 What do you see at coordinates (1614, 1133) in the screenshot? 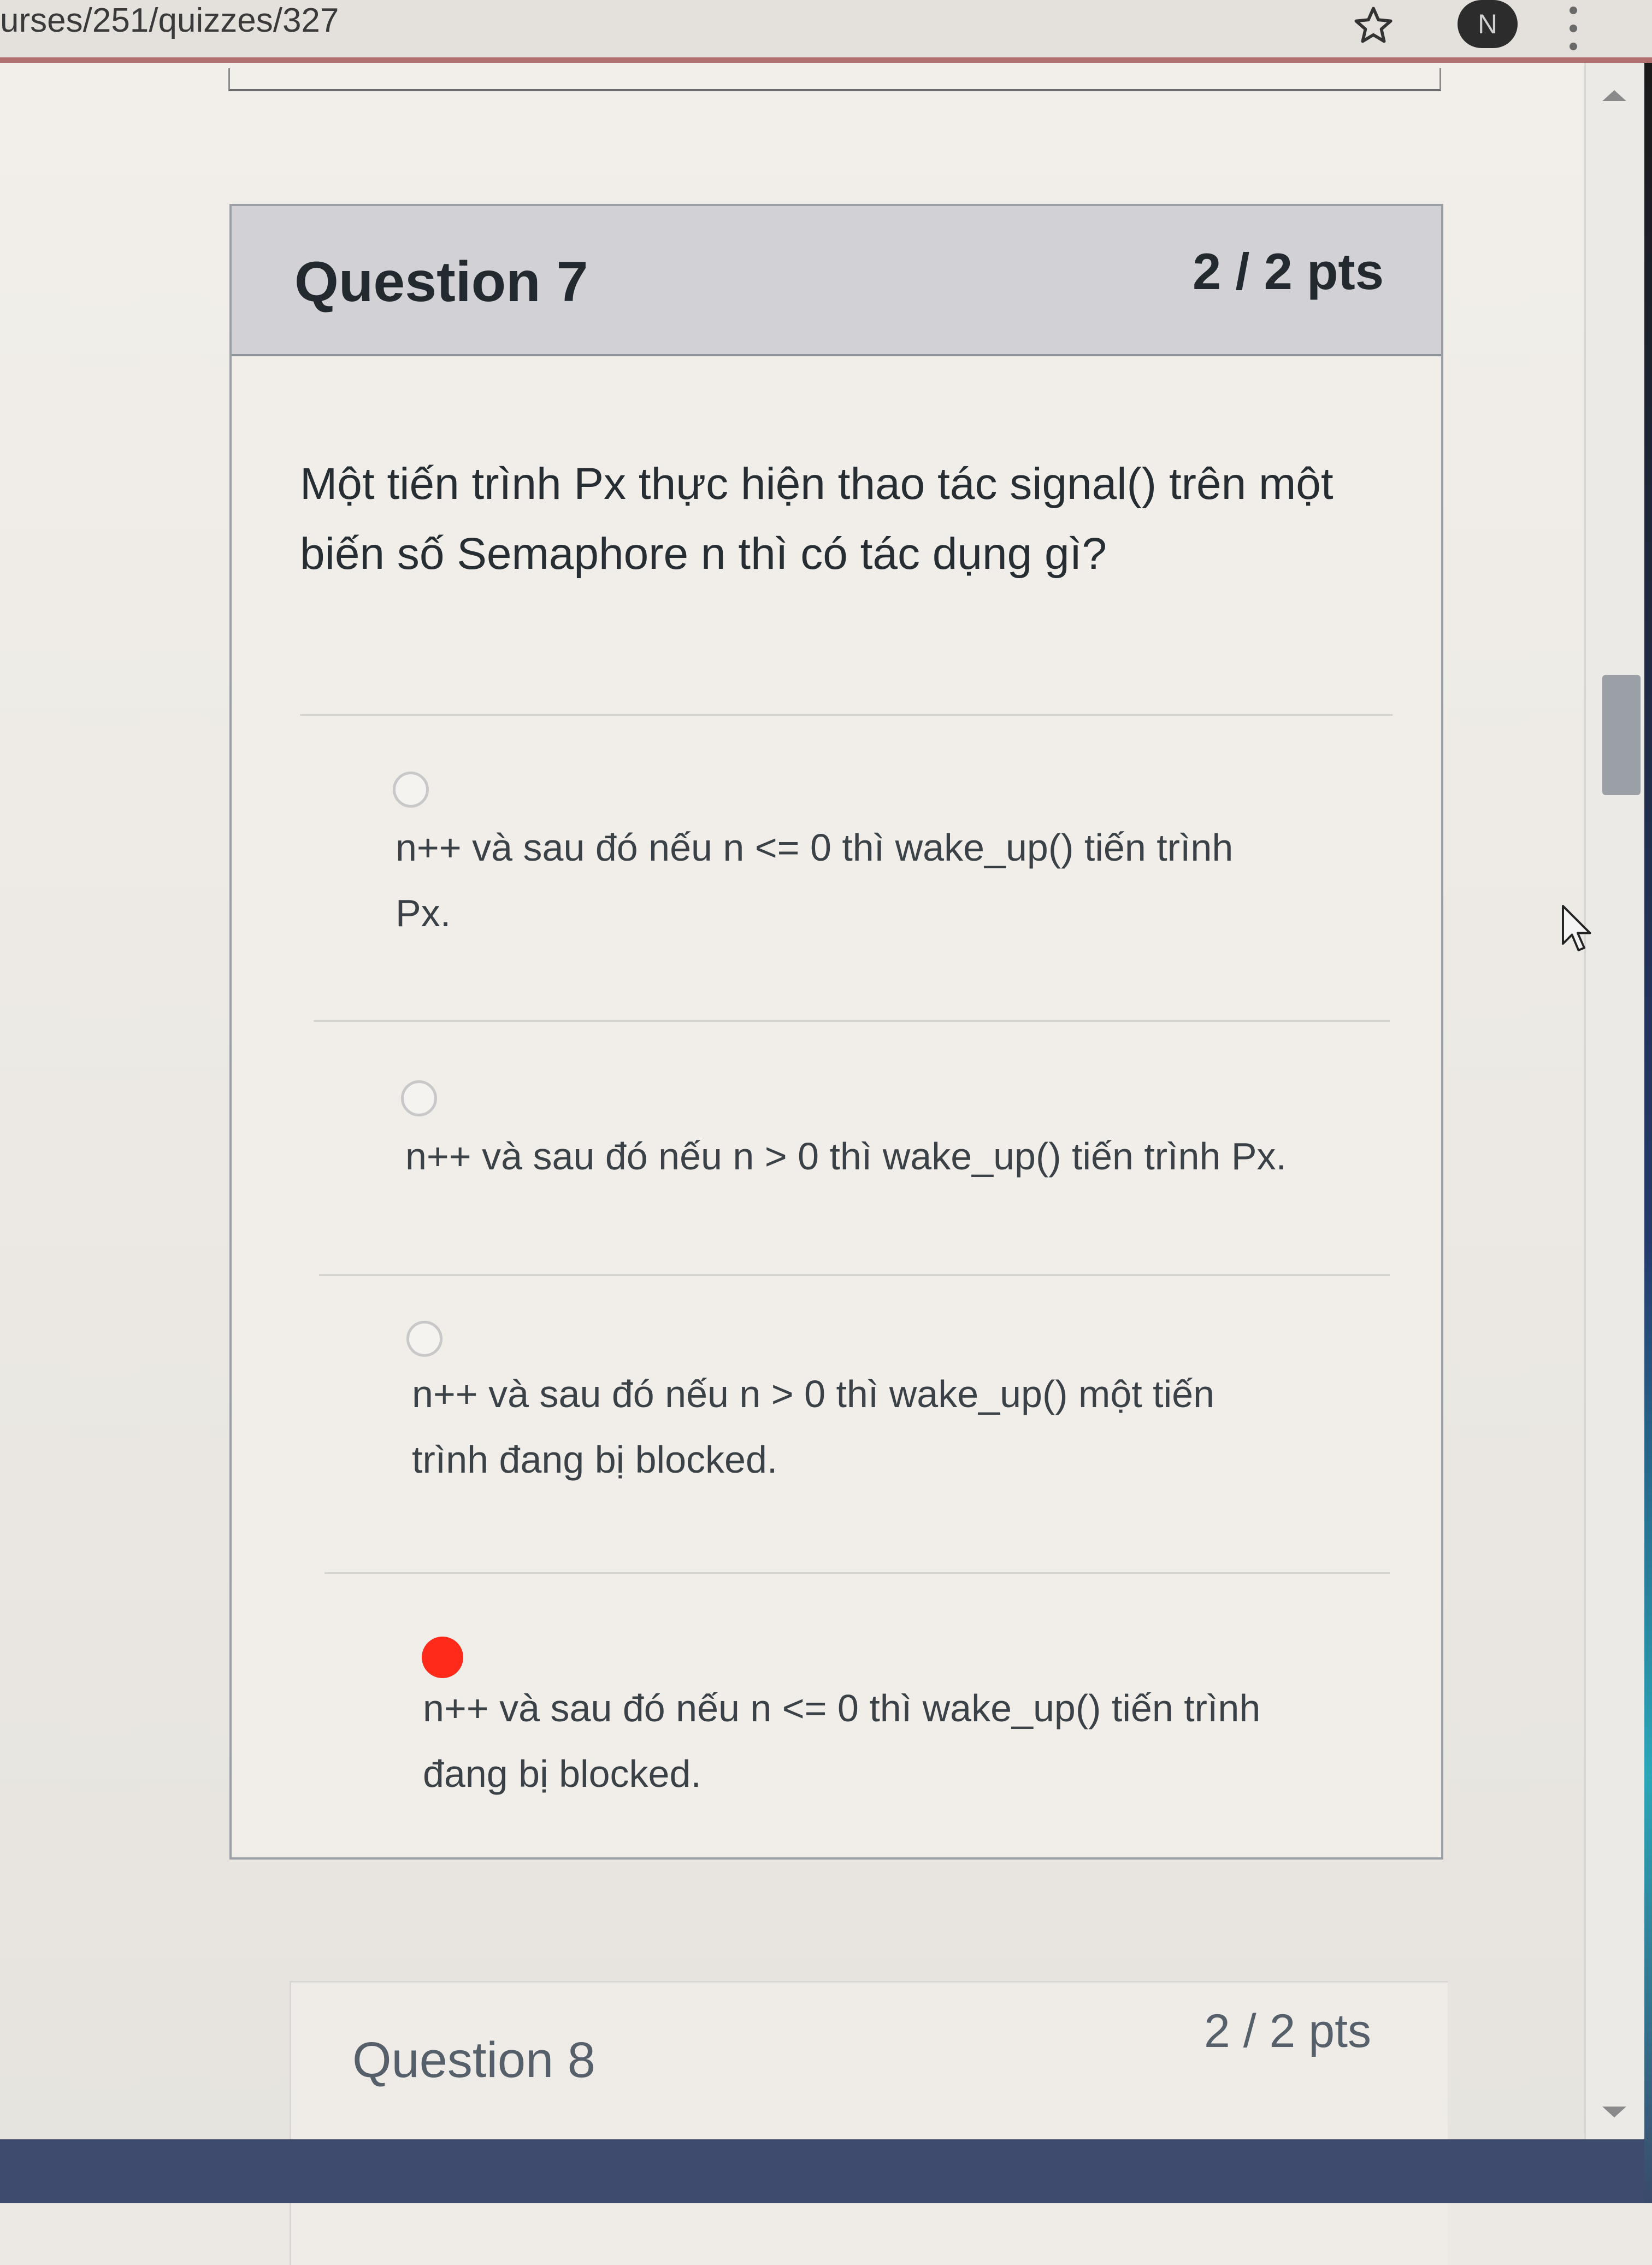
I see `page-scrollbar` at bounding box center [1614, 1133].